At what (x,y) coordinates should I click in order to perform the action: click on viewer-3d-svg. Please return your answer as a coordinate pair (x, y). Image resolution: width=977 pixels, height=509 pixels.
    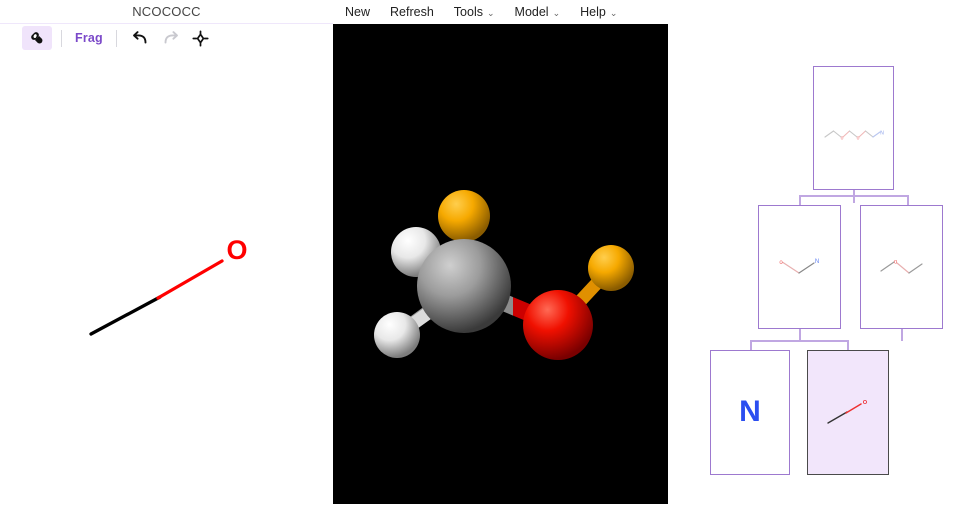
    Looking at the image, I should click on (504, 275).